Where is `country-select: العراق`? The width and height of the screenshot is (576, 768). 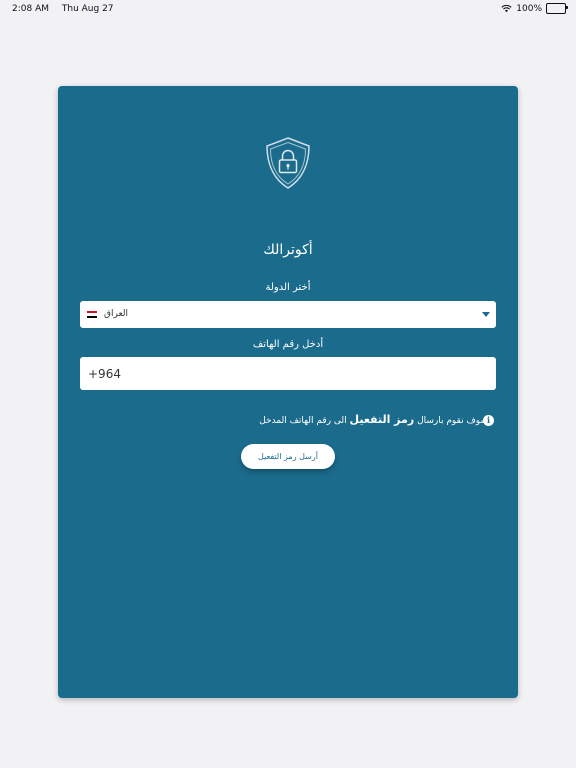 country-select: العراق is located at coordinates (288, 314).